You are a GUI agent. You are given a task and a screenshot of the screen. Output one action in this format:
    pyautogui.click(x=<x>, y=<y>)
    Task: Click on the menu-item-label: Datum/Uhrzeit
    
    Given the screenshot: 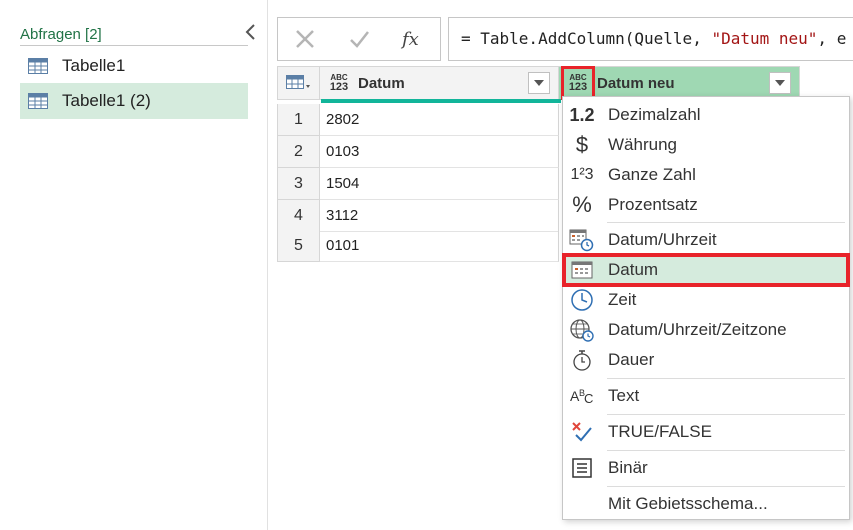 What is the action you would take?
    pyautogui.click(x=662, y=239)
    